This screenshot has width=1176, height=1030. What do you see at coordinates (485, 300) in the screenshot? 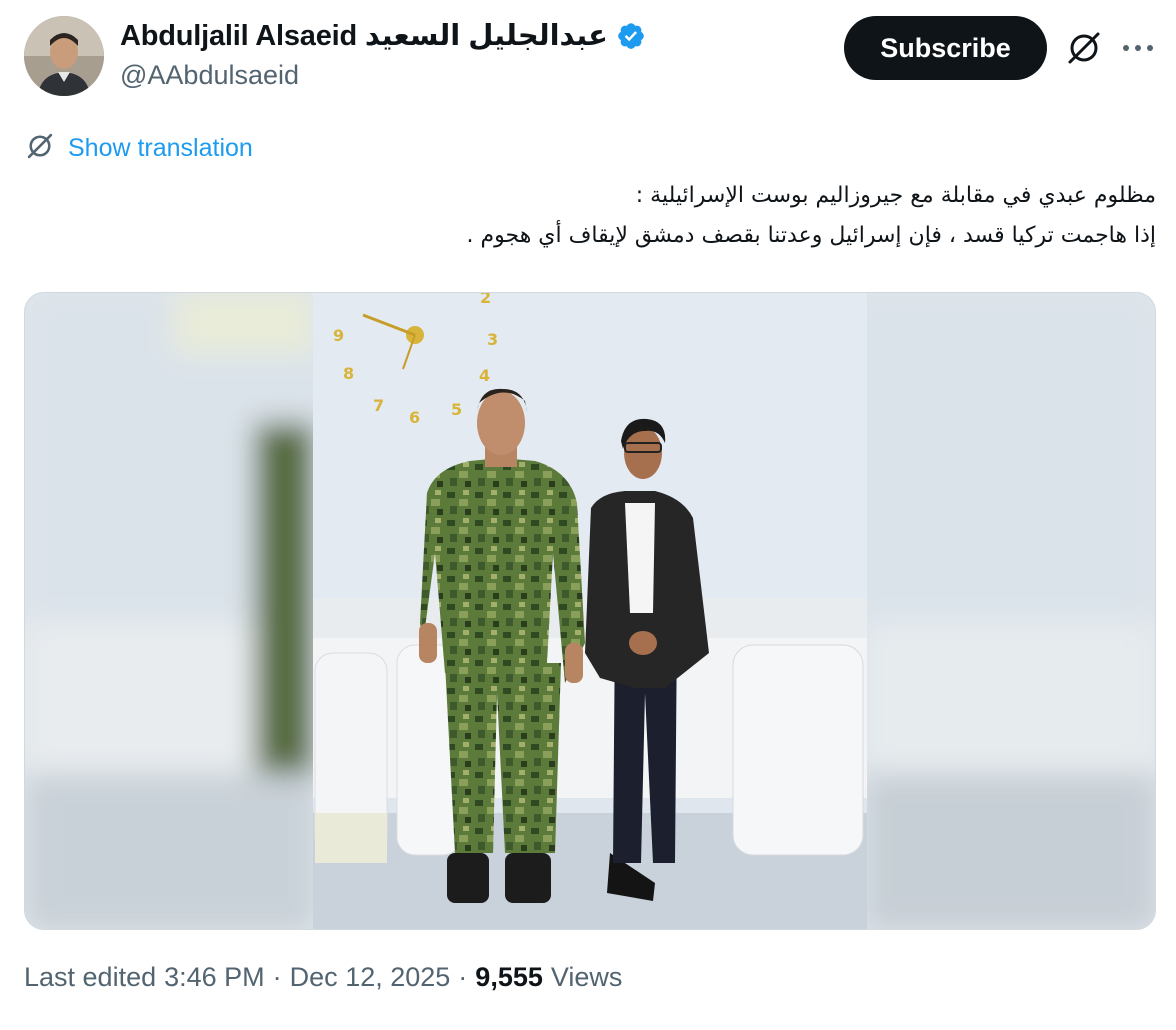
I see `svg-text: 2` at bounding box center [485, 300].